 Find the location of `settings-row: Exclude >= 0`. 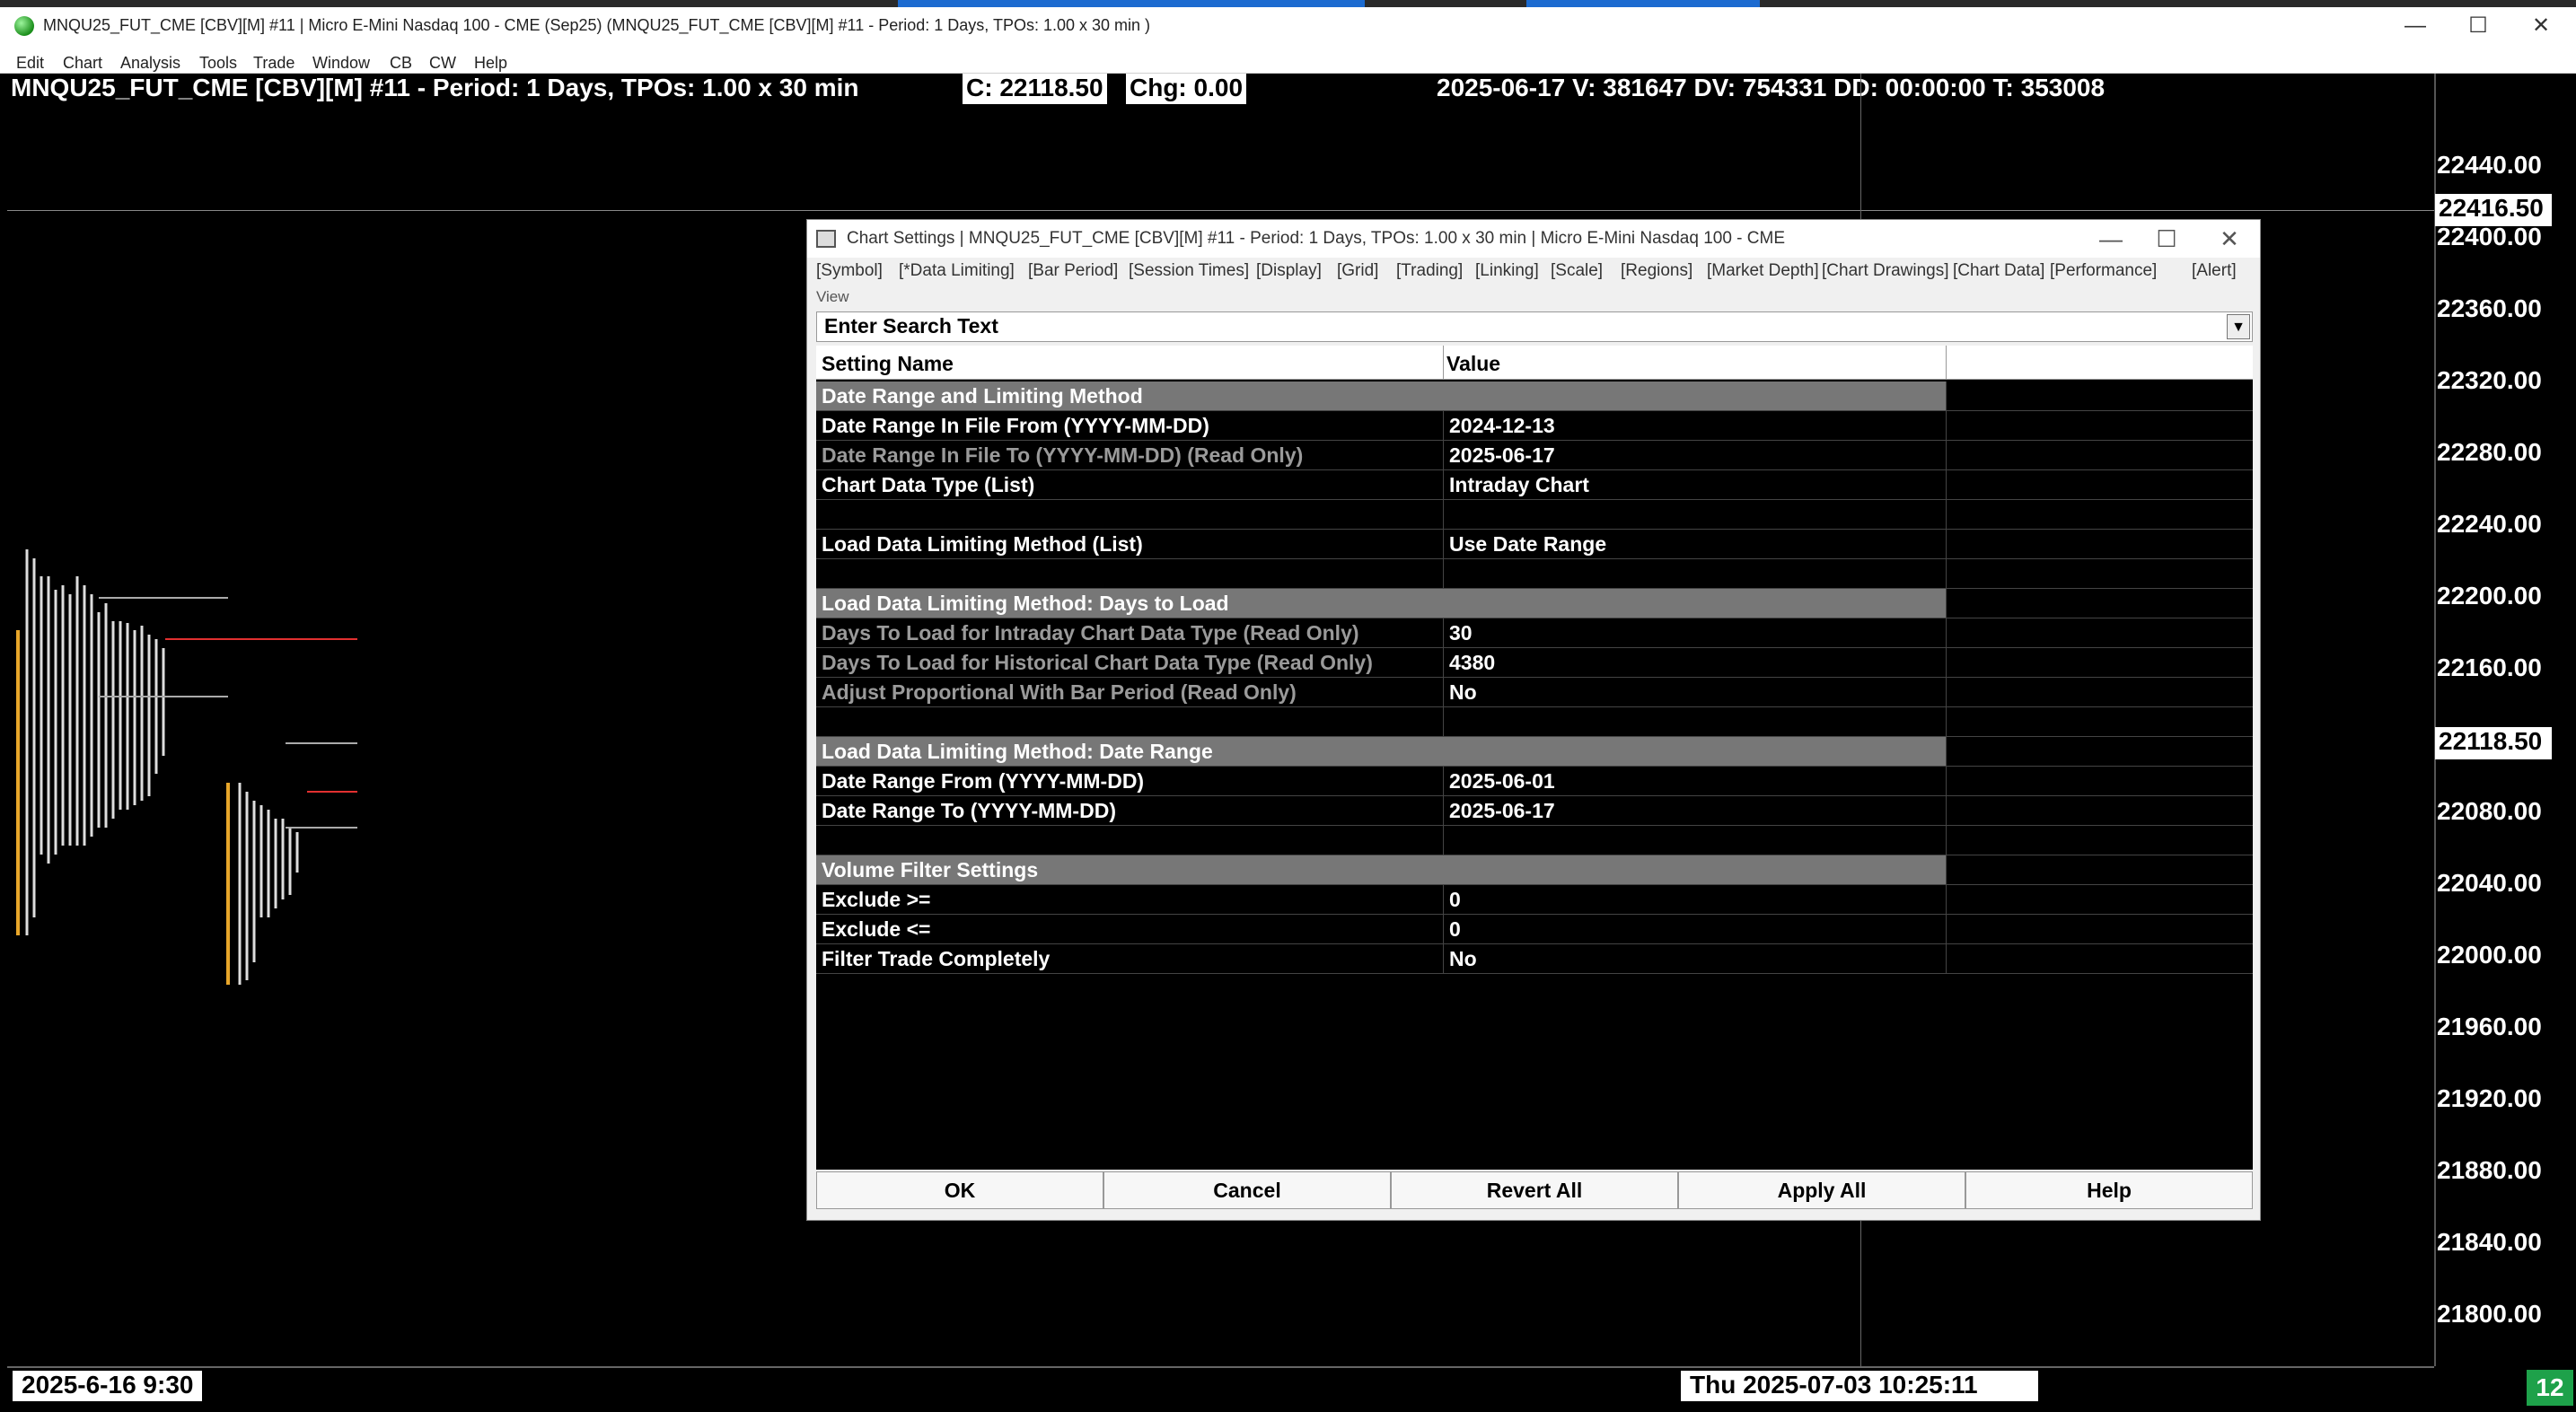

settings-row: Exclude >= 0 is located at coordinates (1535, 900).